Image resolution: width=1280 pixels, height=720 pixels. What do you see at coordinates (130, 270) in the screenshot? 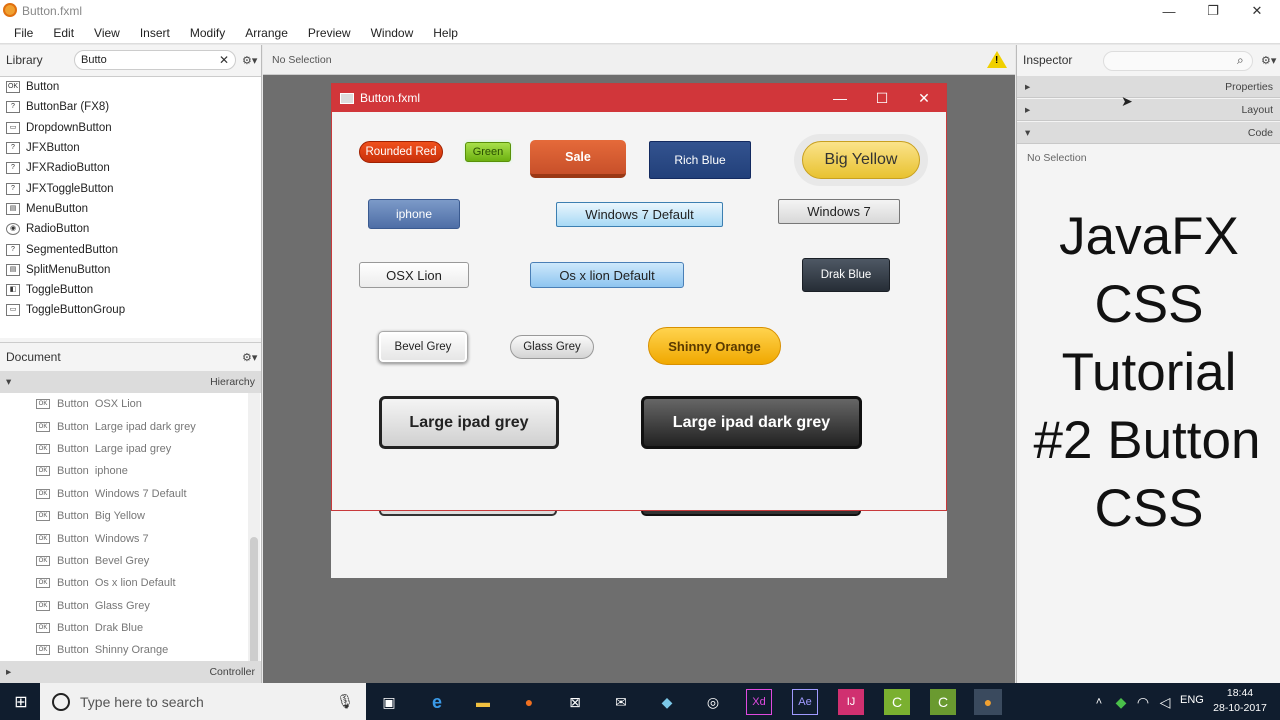
I see `library-item-splitmenubutton: ▤ SplitMenuButton` at bounding box center [130, 270].